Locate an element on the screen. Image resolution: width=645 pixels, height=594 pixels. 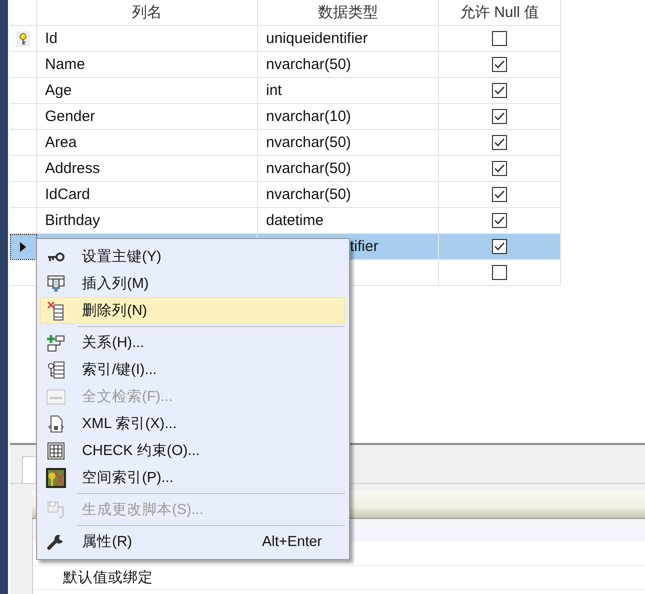
table-cell: Area is located at coordinates (147, 143).